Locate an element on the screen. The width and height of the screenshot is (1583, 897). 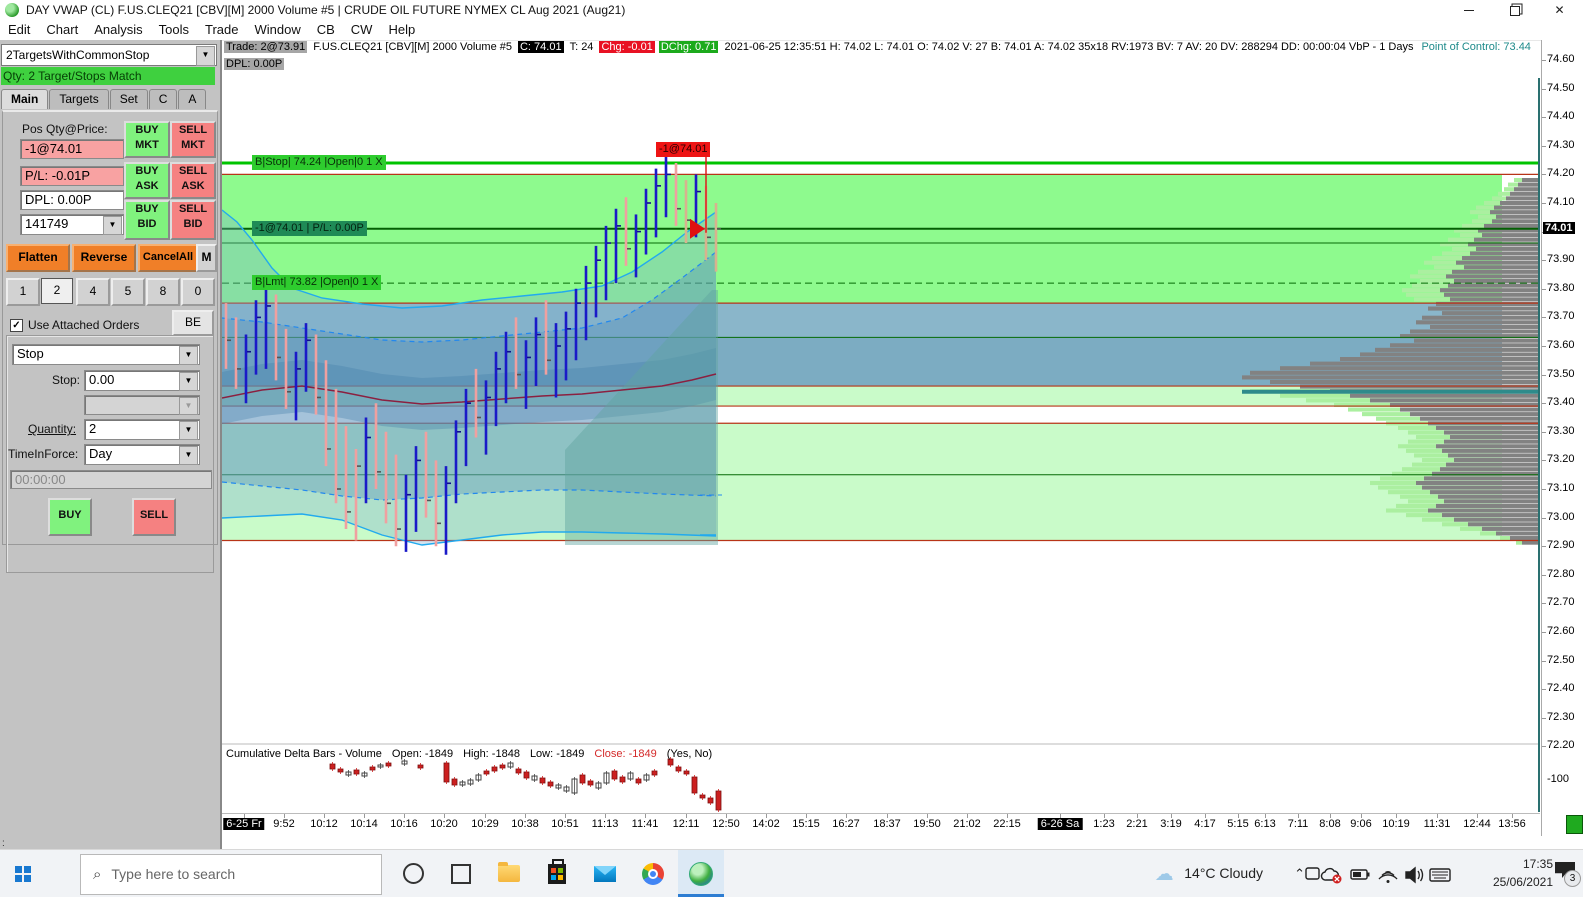
tab-a: A is located at coordinates (192, 99).